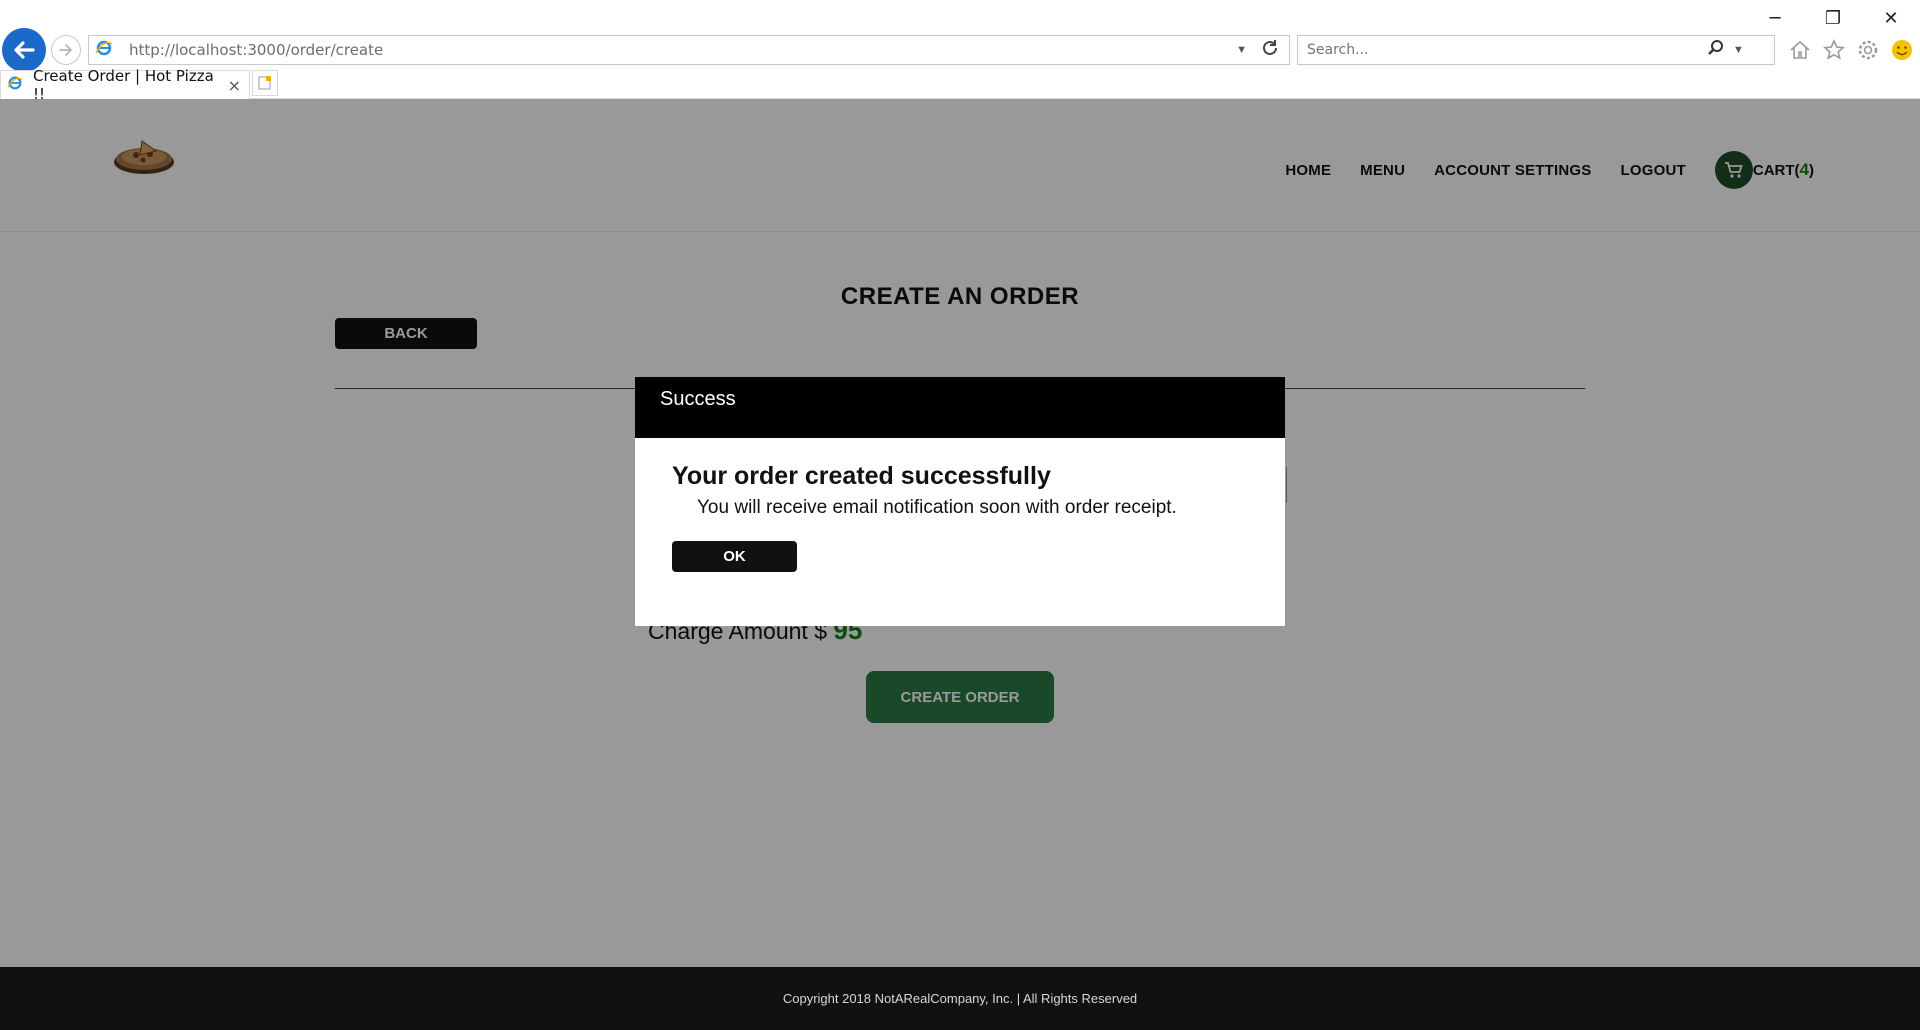 Image resolution: width=1920 pixels, height=1030 pixels. Describe the element at coordinates (1902, 50) in the screenshot. I see `smiley-feedback-icon` at that location.